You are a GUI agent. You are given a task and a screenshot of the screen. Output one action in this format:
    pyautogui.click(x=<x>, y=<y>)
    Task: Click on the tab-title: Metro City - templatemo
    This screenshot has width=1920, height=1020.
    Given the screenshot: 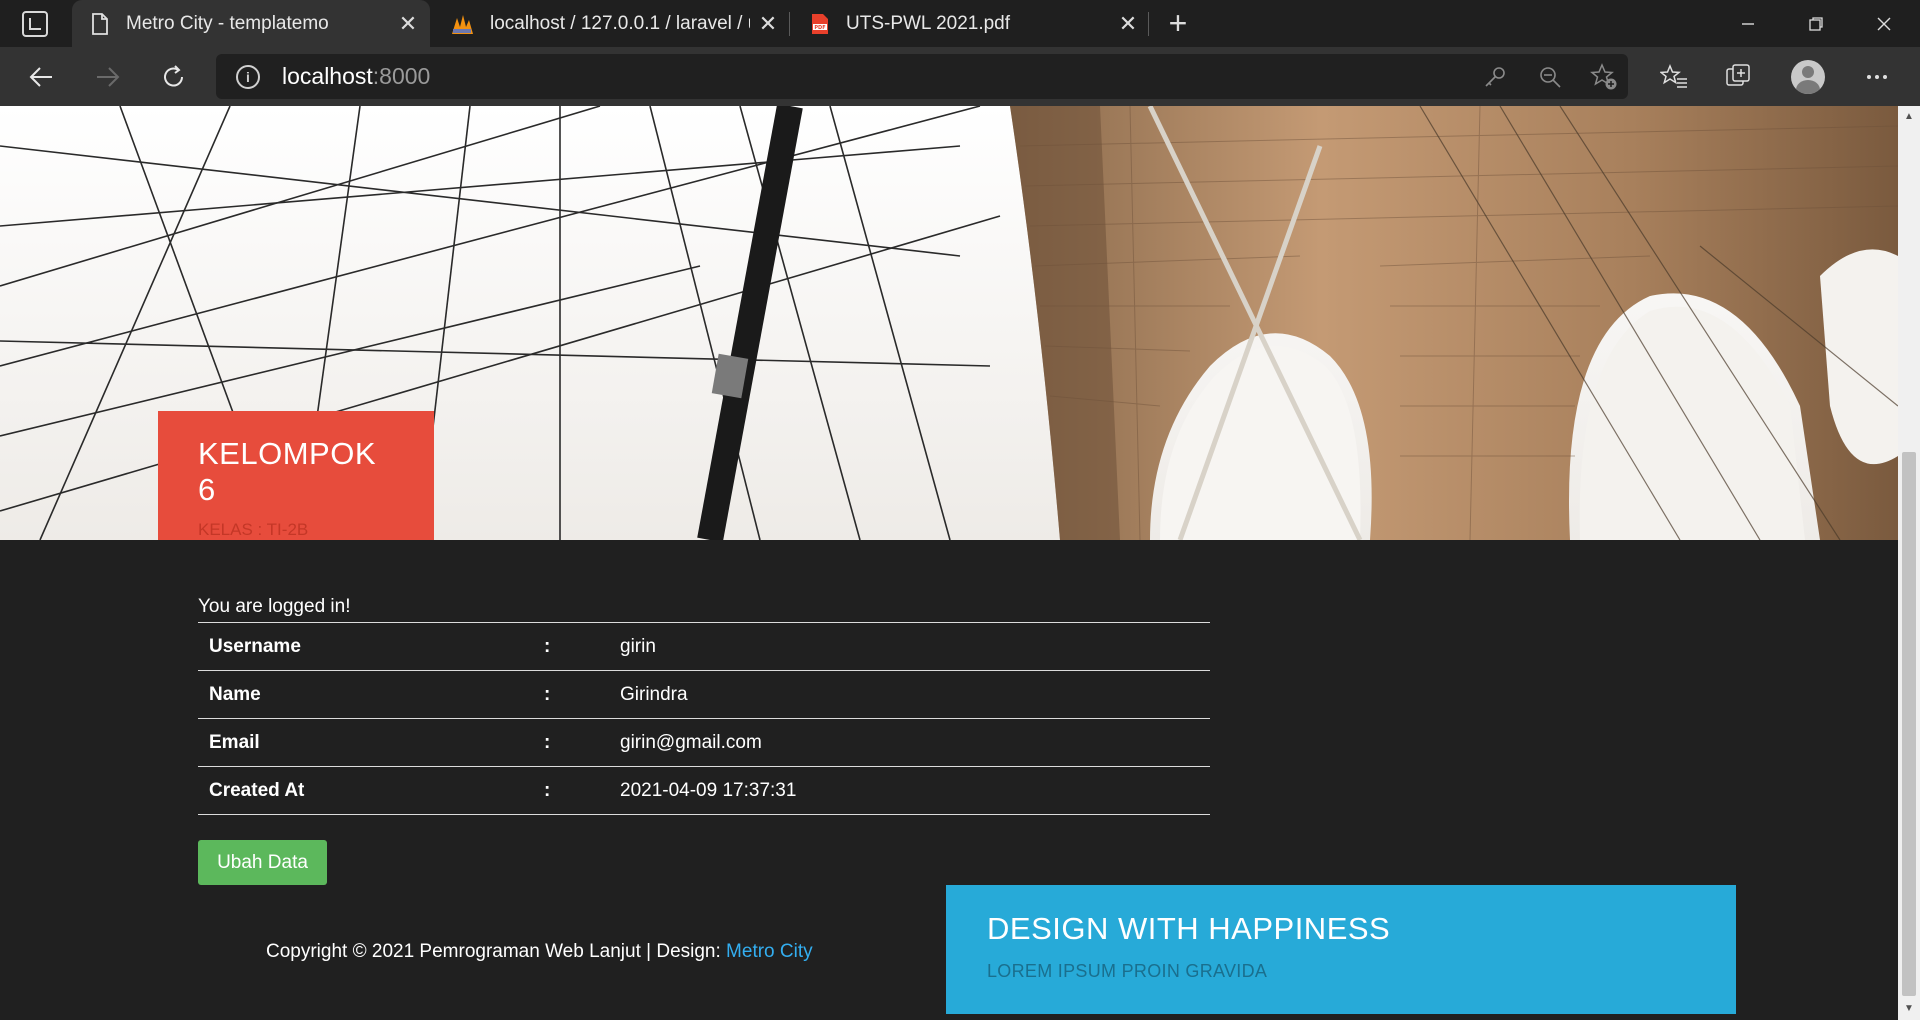 What is the action you would take?
    pyautogui.click(x=227, y=23)
    